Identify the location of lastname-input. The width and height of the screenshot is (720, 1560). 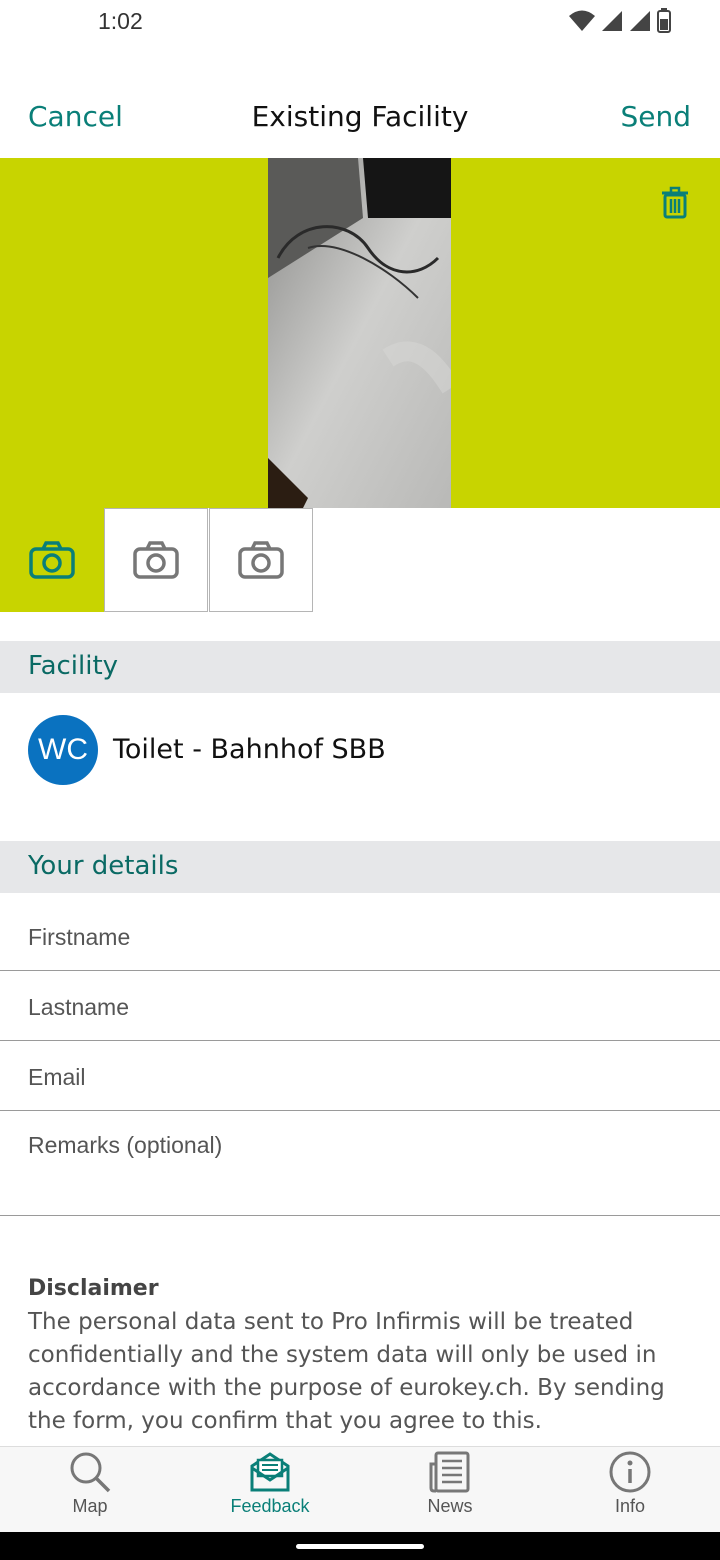
(358, 1007).